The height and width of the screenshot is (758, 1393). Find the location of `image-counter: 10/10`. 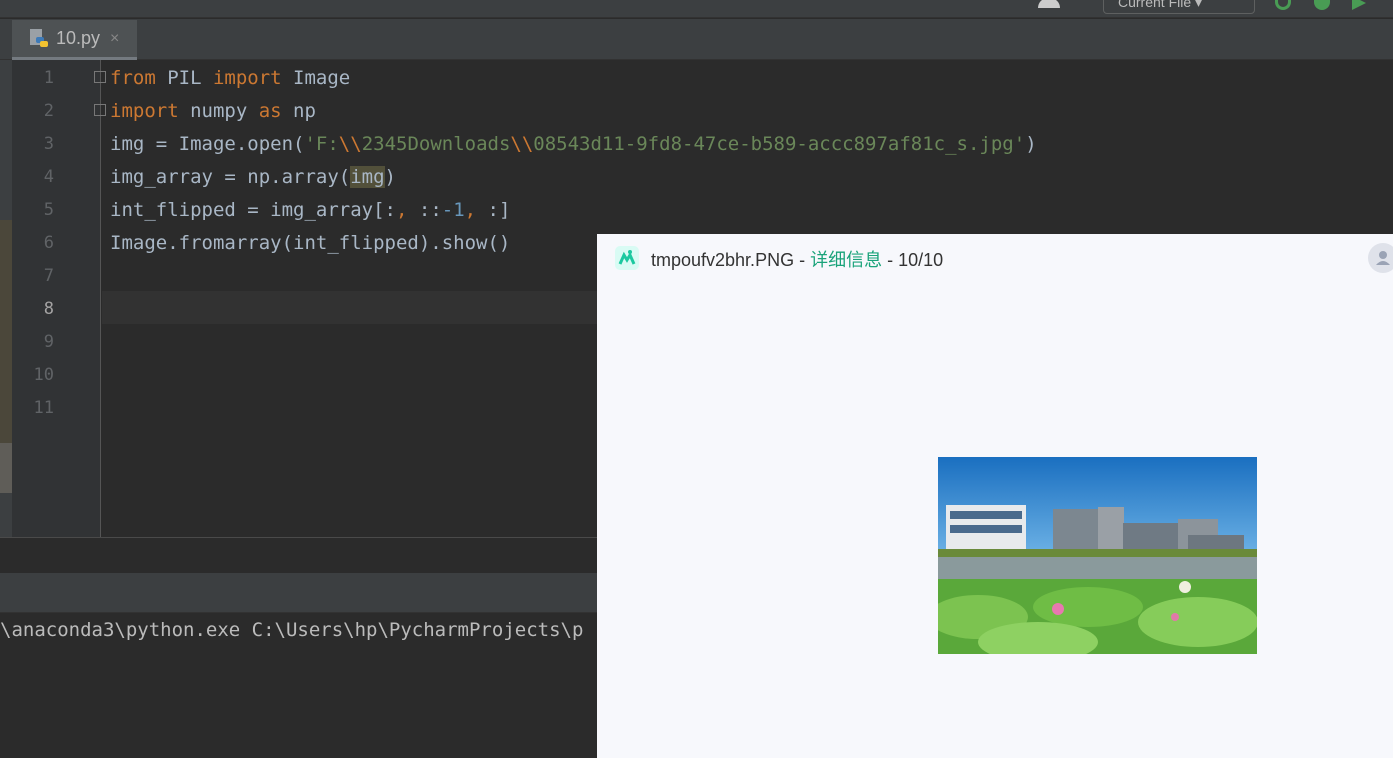

image-counter: 10/10 is located at coordinates (921, 260).